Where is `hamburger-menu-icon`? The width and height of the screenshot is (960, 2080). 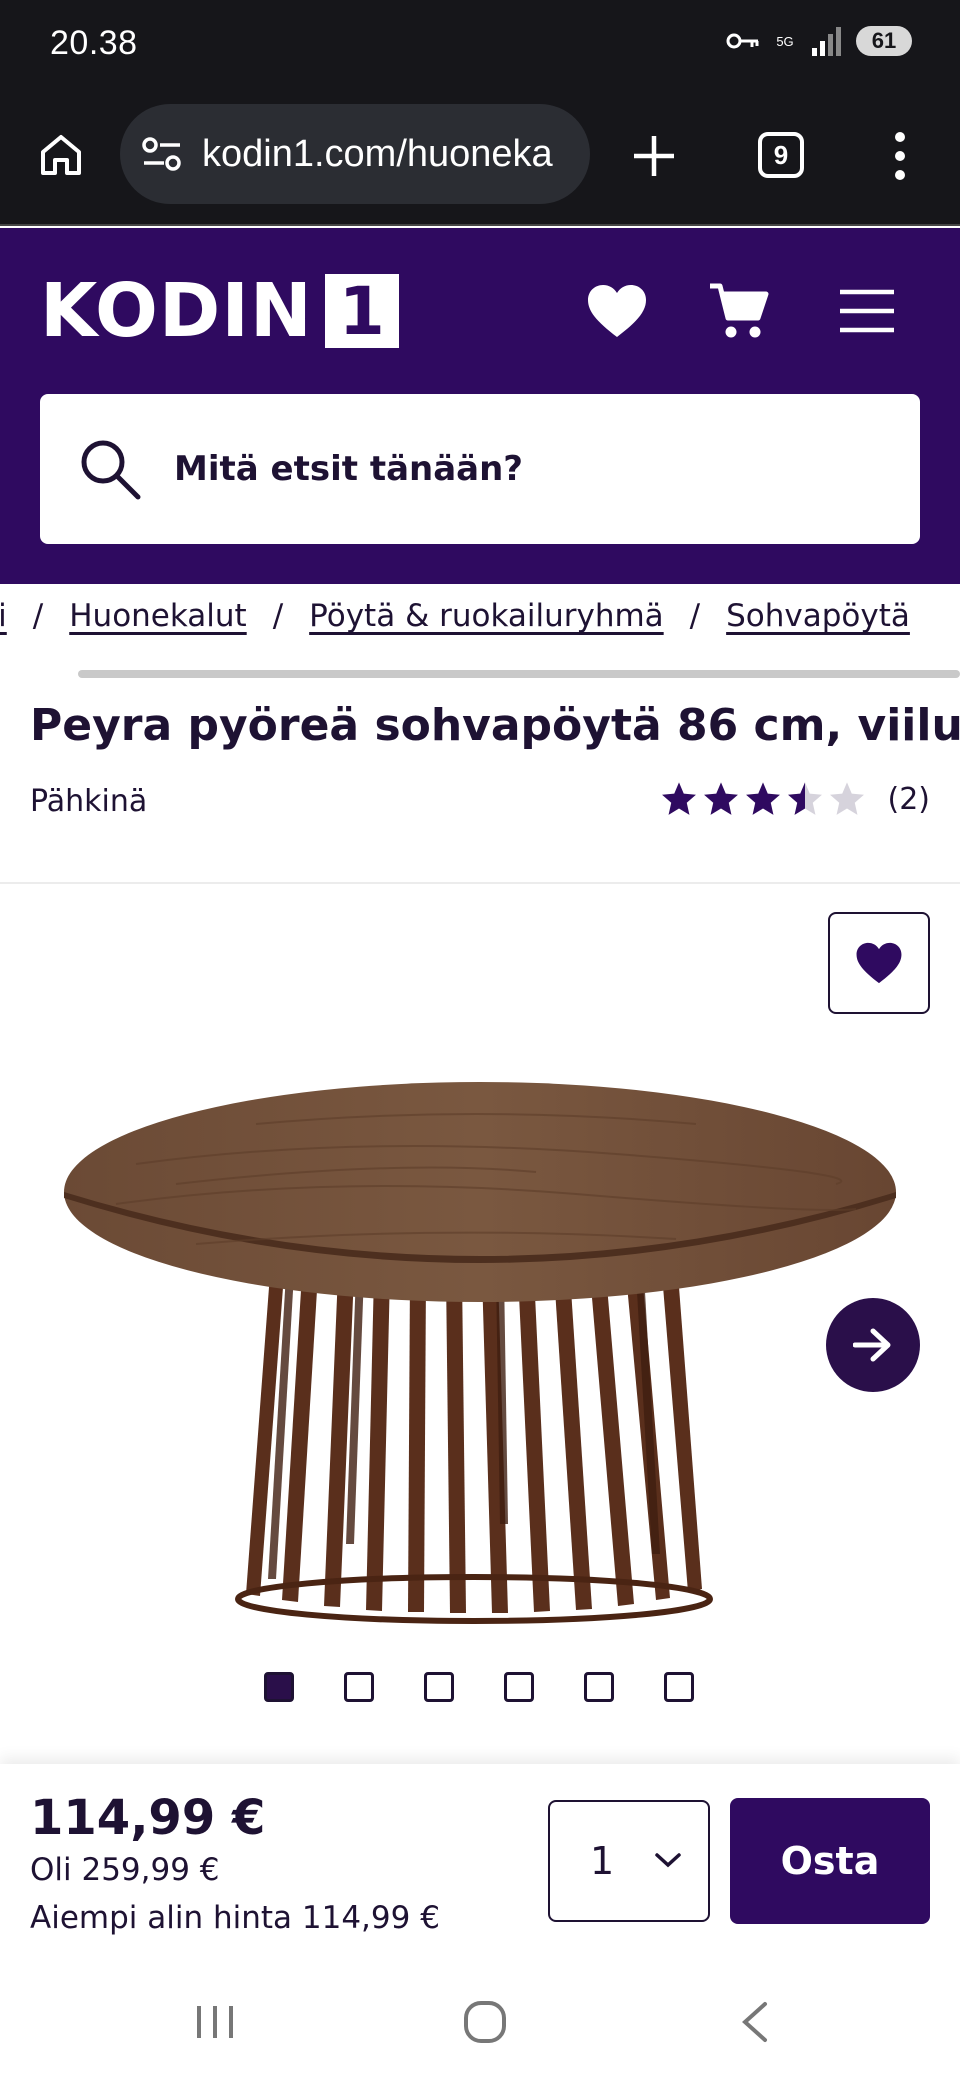 hamburger-menu-icon is located at coordinates (867, 311).